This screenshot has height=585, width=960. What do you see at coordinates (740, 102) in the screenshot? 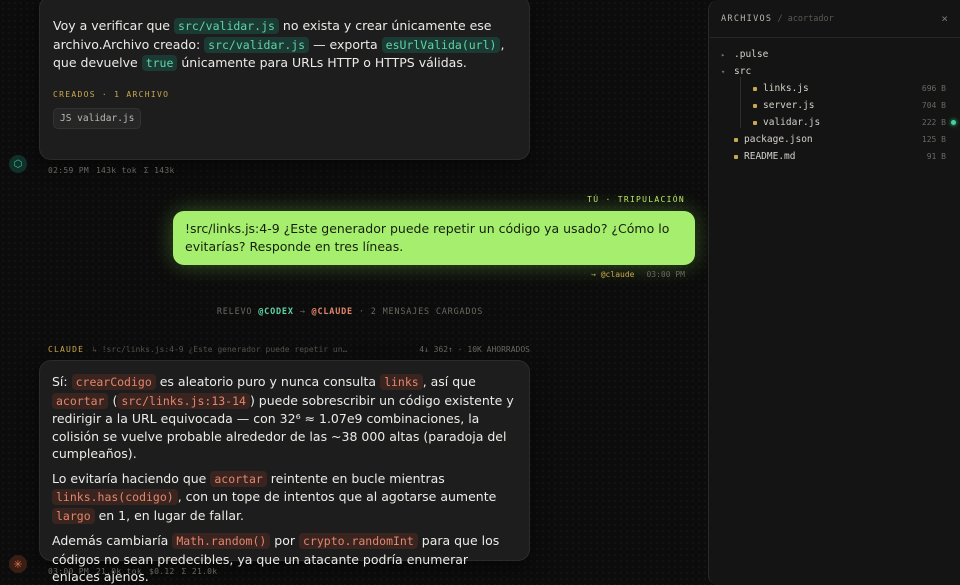
I see `tree-guide-line` at bounding box center [740, 102].